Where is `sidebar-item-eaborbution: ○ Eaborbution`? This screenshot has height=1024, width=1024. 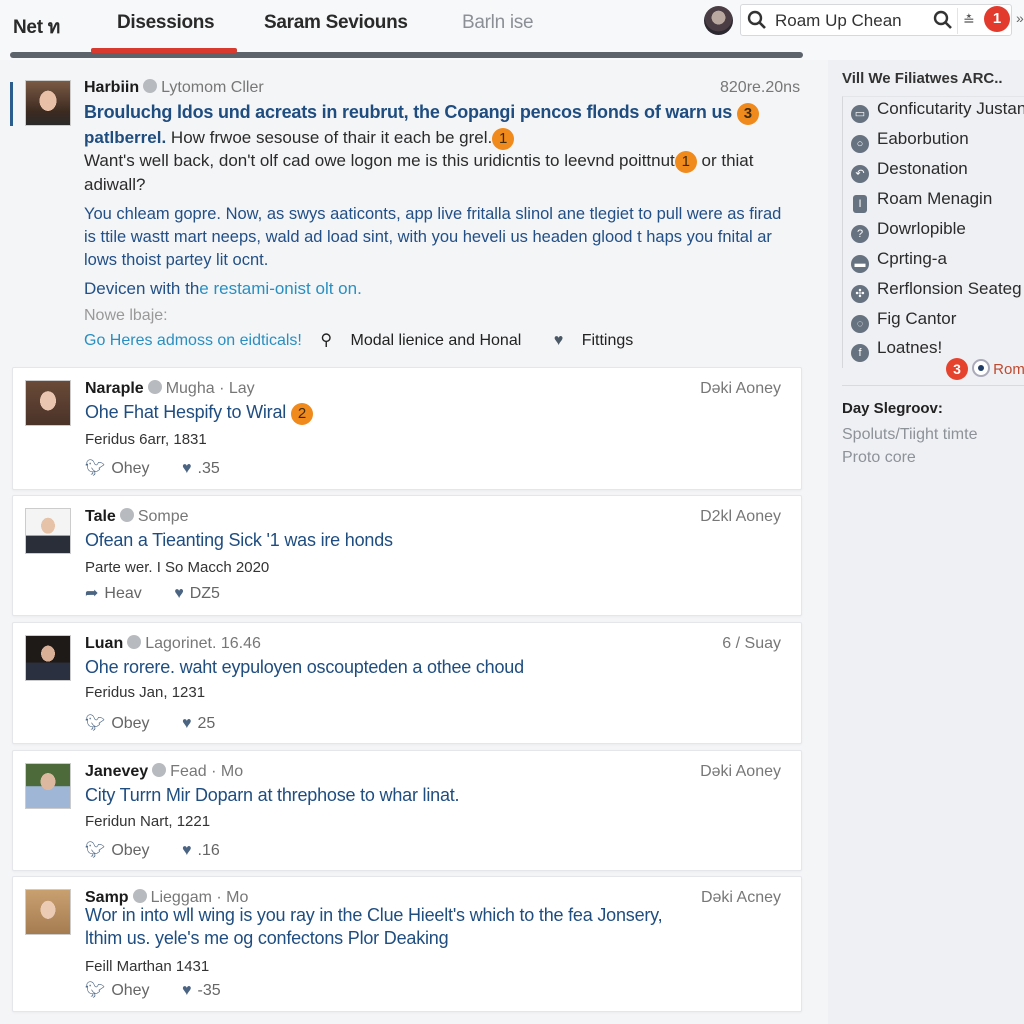 sidebar-item-eaborbution: ○ Eaborbution is located at coordinates (910, 141).